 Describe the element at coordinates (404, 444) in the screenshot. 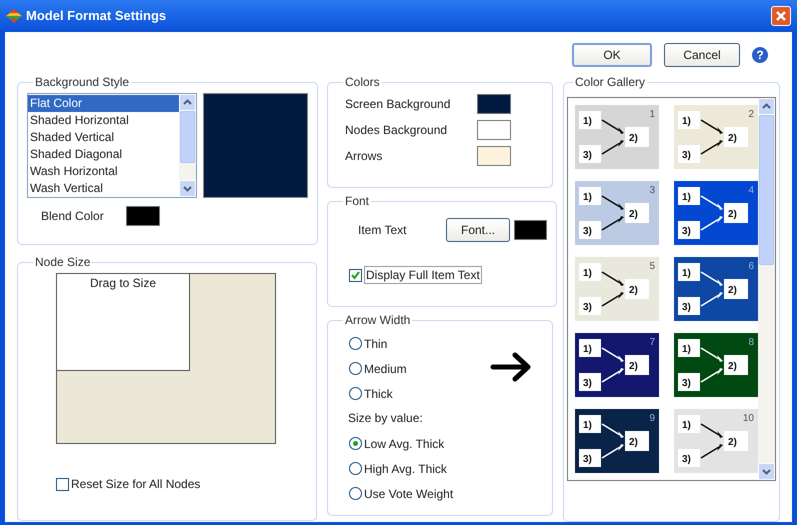

I see `radio-label: Low Avg. Thick` at that location.